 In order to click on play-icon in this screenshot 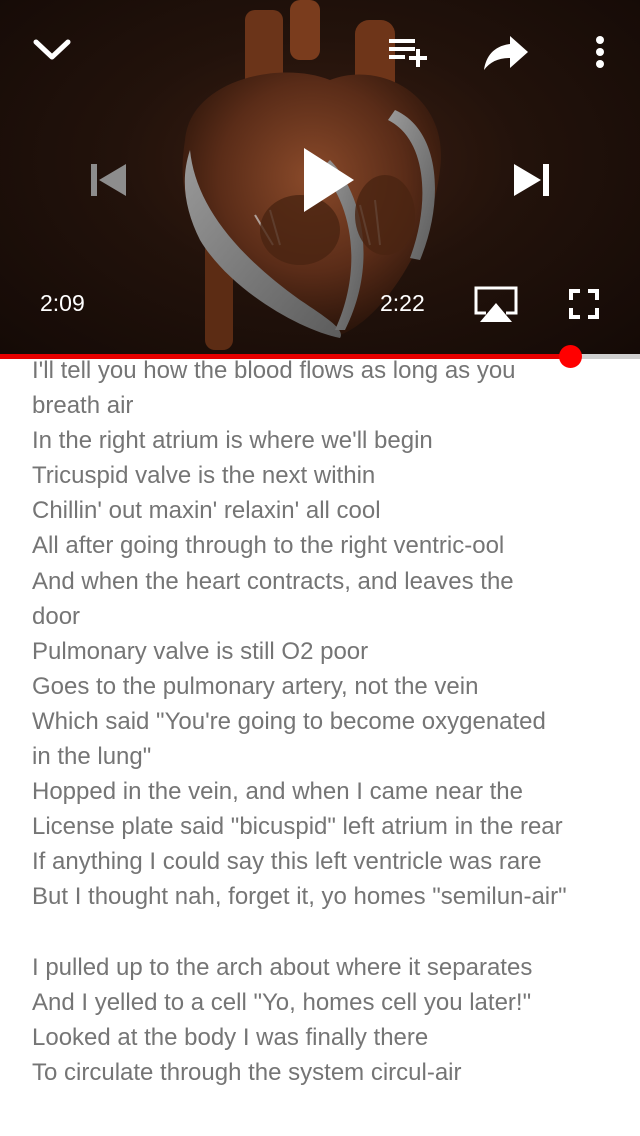, I will do `click(329, 180)`.